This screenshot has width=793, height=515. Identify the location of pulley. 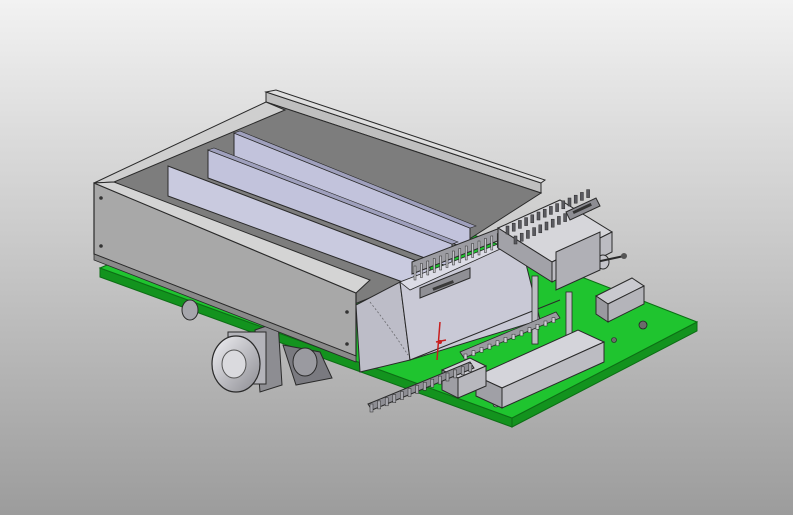
(305, 362).